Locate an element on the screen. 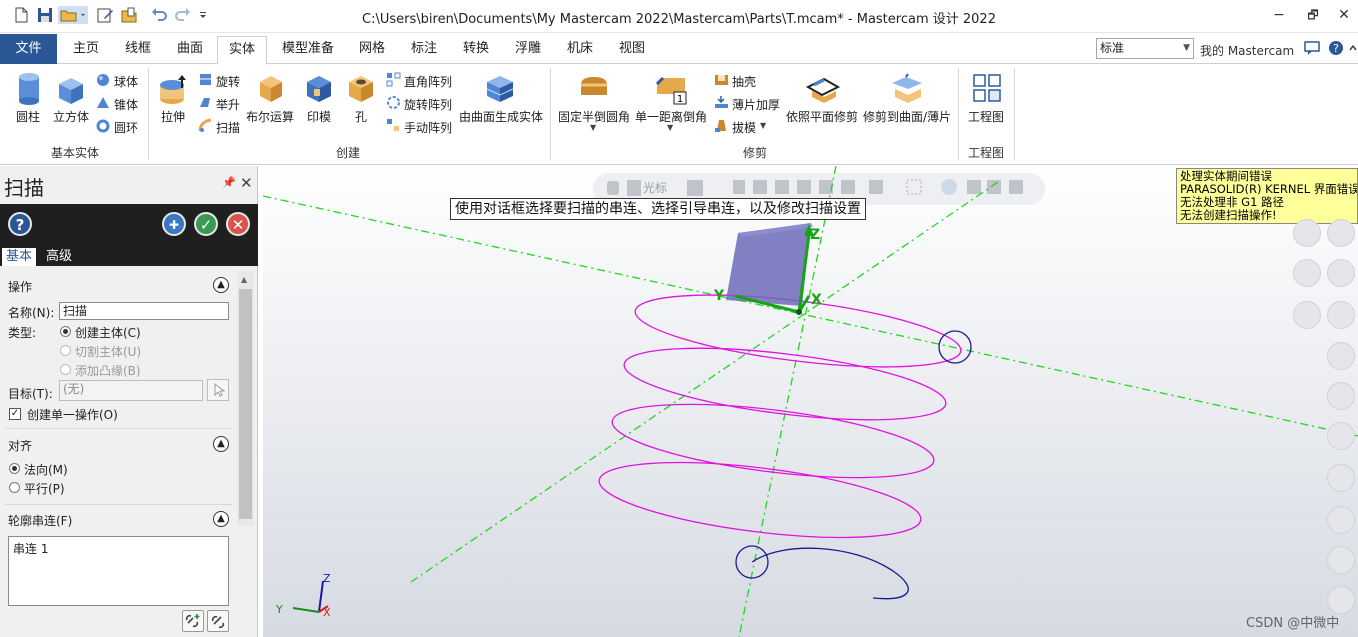 The width and height of the screenshot is (1358, 637). tab-mesh: 网格 is located at coordinates (372, 49).